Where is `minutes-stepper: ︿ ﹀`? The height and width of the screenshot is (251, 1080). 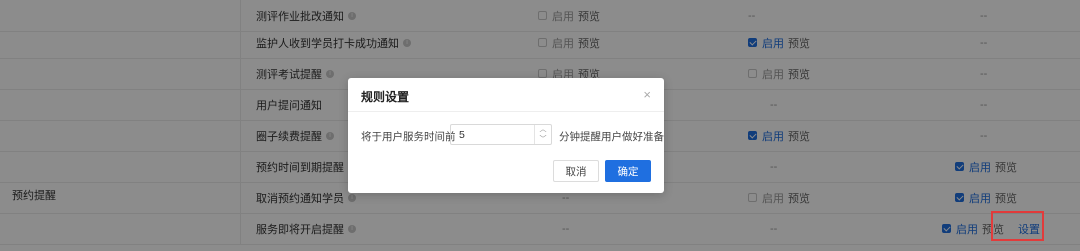 minutes-stepper: ︿ ﹀ is located at coordinates (501, 134).